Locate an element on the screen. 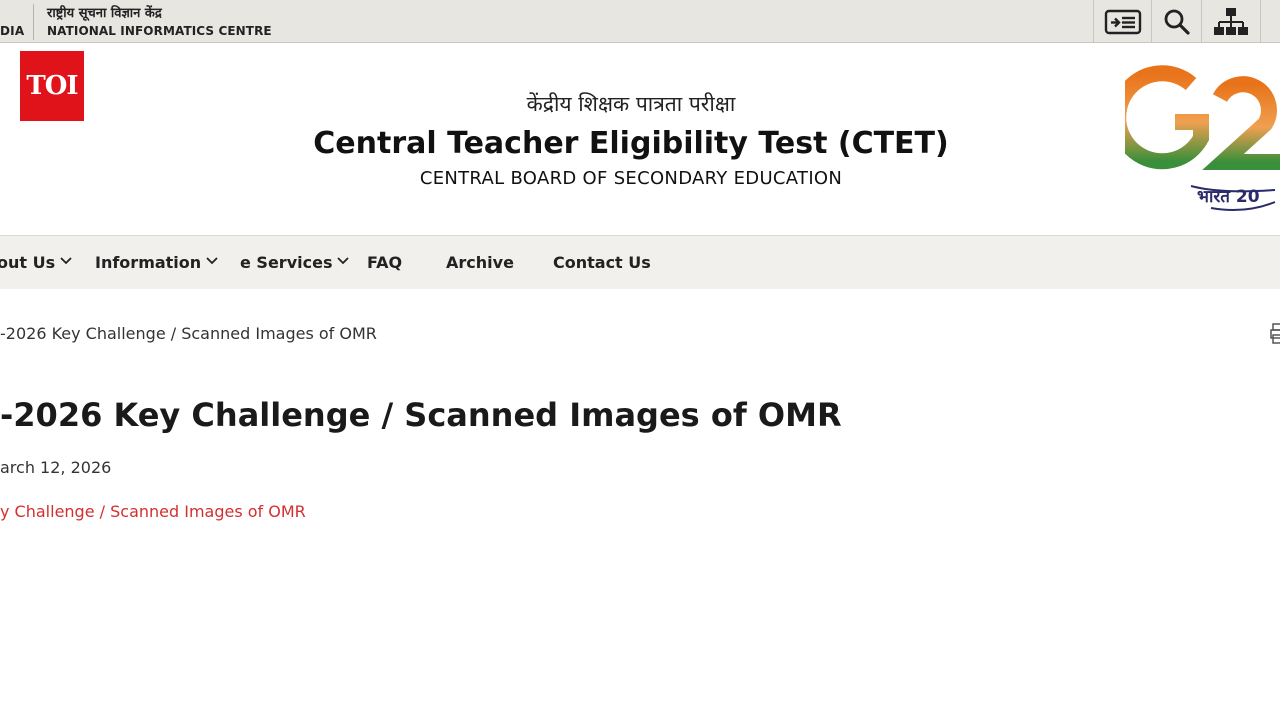 The image size is (1280, 720). nav-label: Contact Us is located at coordinates (602, 262).